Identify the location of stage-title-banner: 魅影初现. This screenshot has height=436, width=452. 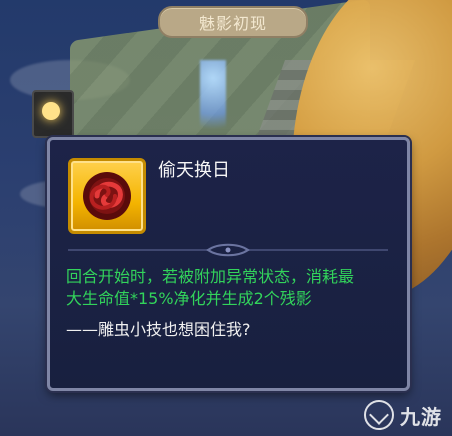
(233, 22).